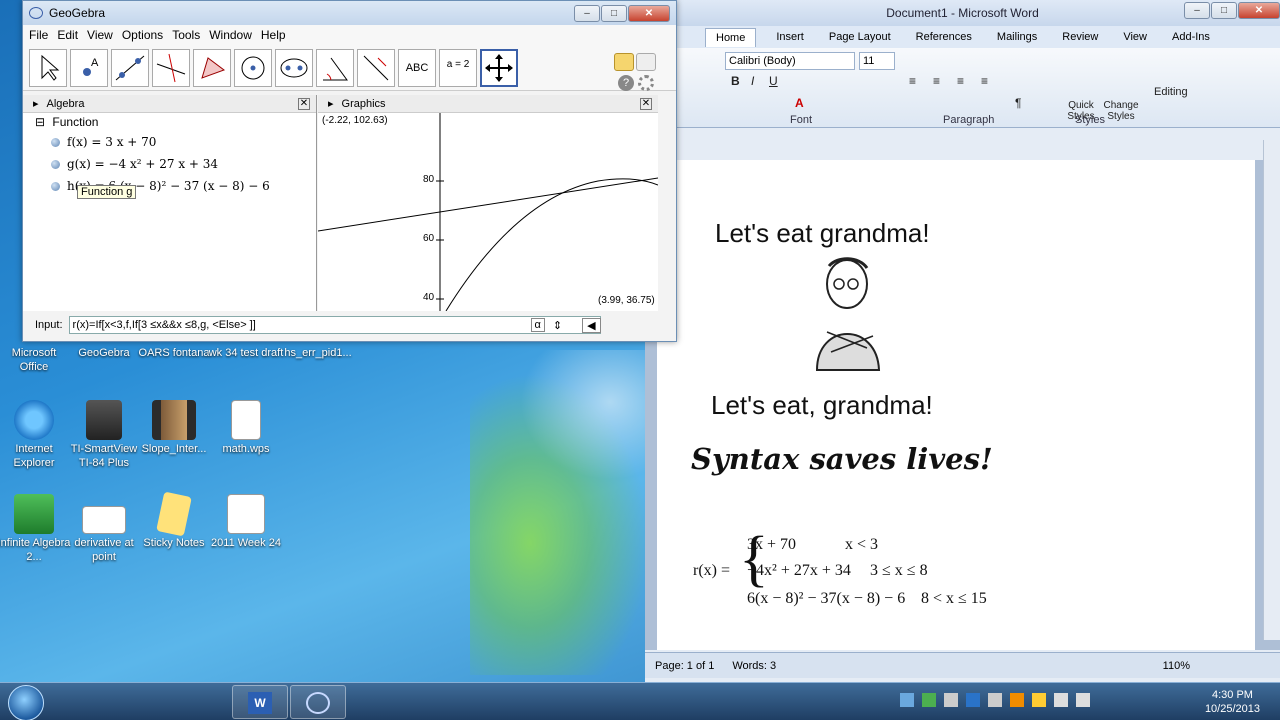 The image size is (1280, 720). I want to click on redo-icon, so click(646, 62).